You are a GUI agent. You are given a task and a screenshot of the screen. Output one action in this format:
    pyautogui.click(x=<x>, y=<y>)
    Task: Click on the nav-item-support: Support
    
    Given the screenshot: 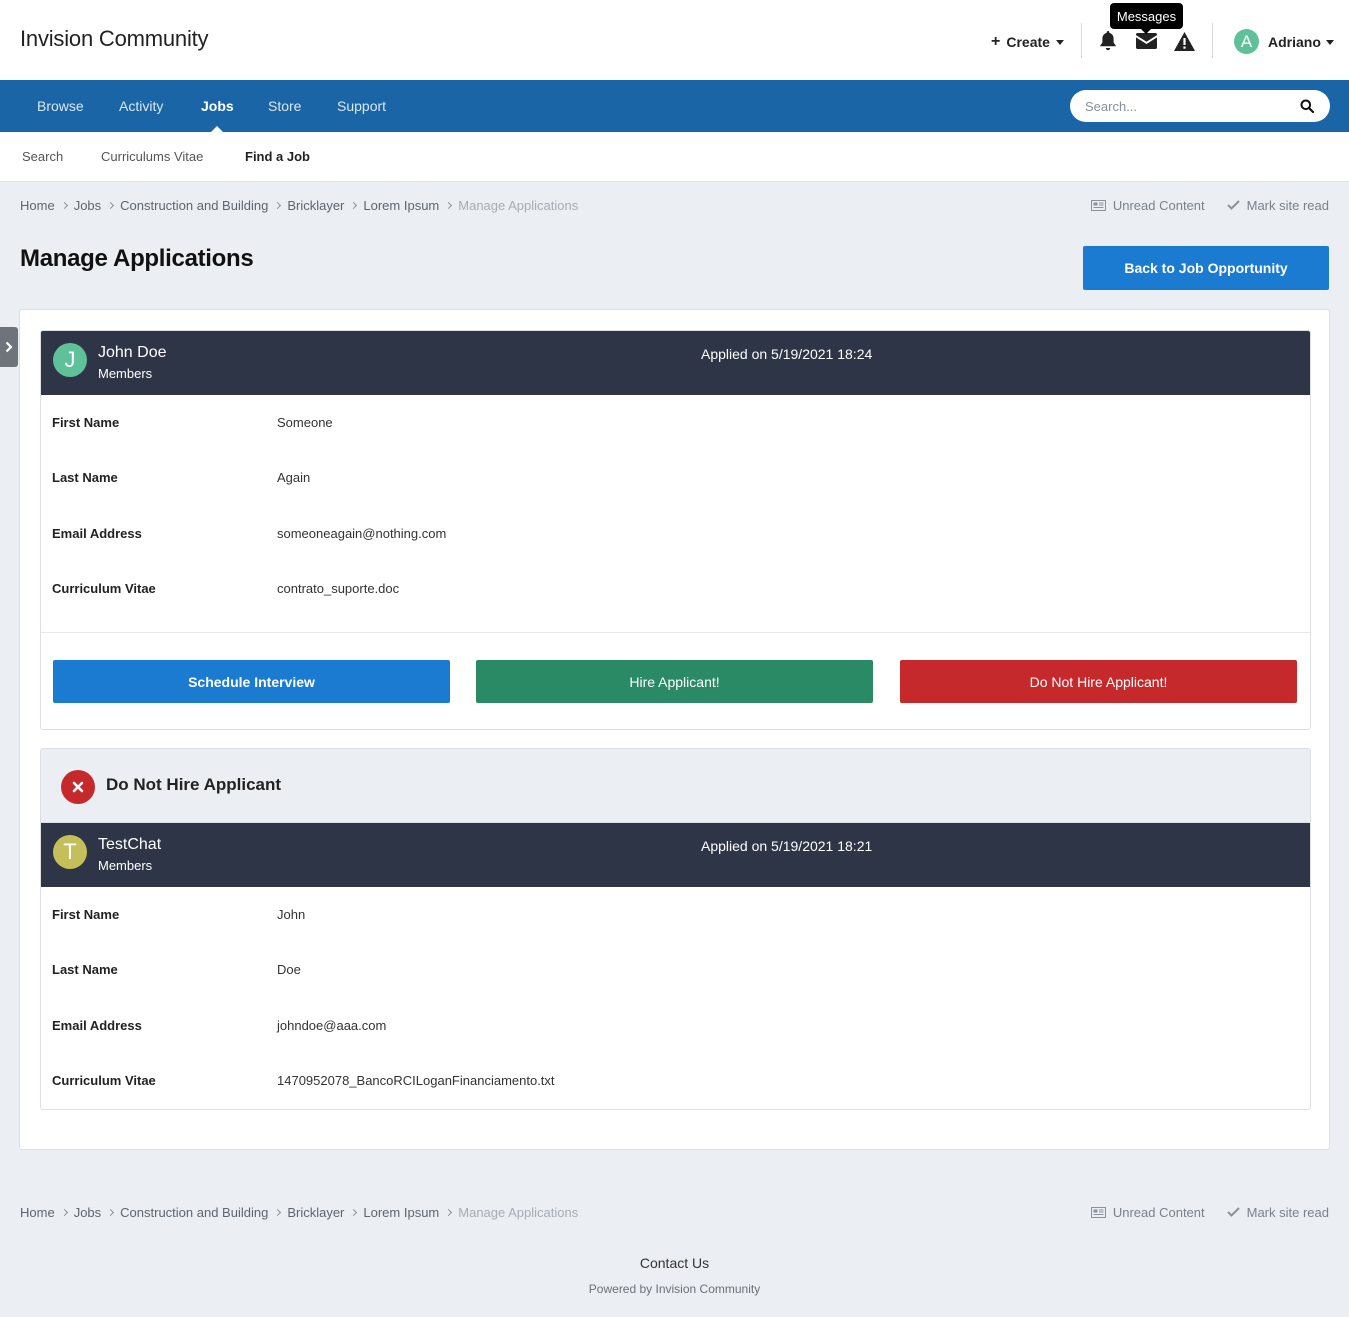 What is the action you would take?
    pyautogui.click(x=361, y=106)
    